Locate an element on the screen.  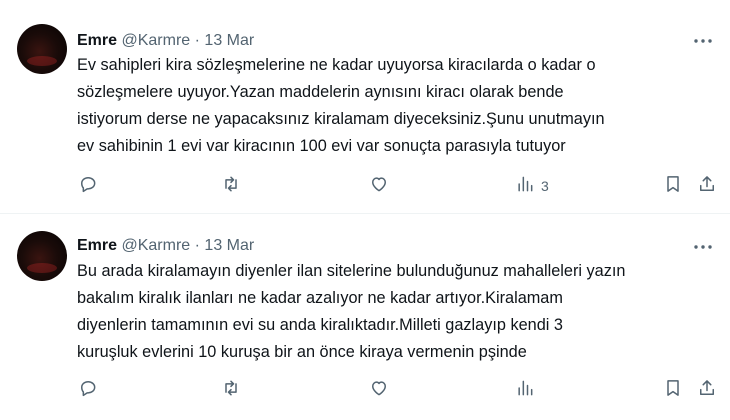
views-count: 3 is located at coordinates (545, 186).